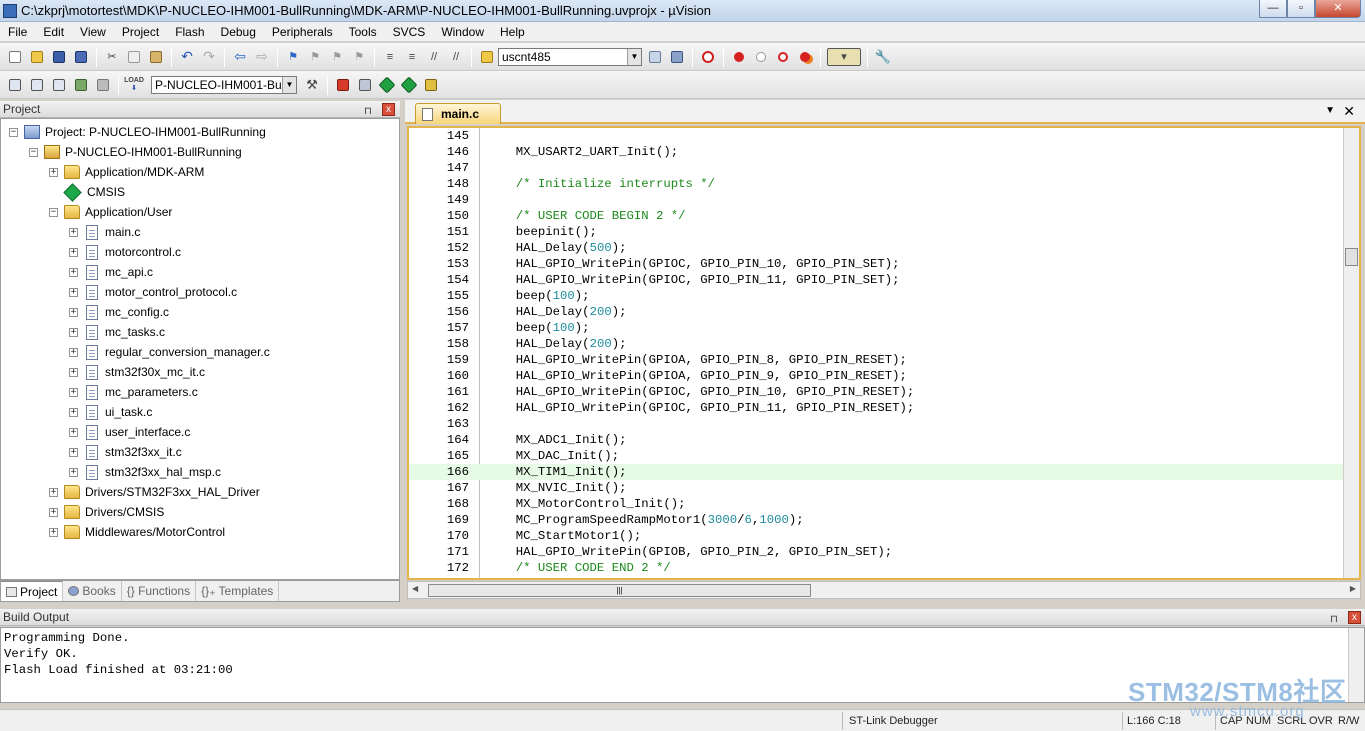  Describe the element at coordinates (365, 85) in the screenshot. I see `file-extensions-icon` at that location.